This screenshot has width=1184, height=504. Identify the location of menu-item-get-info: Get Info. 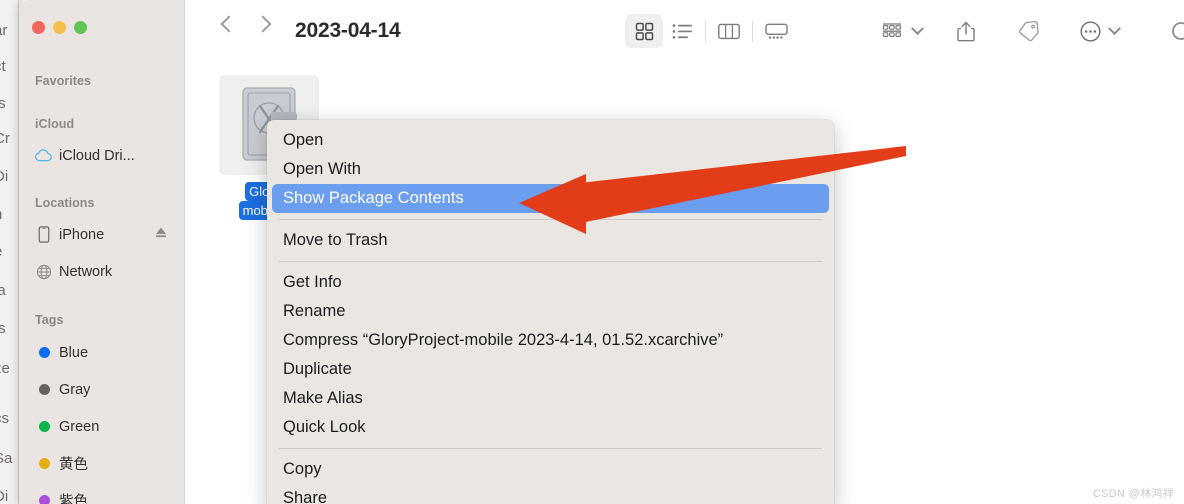
(550, 282).